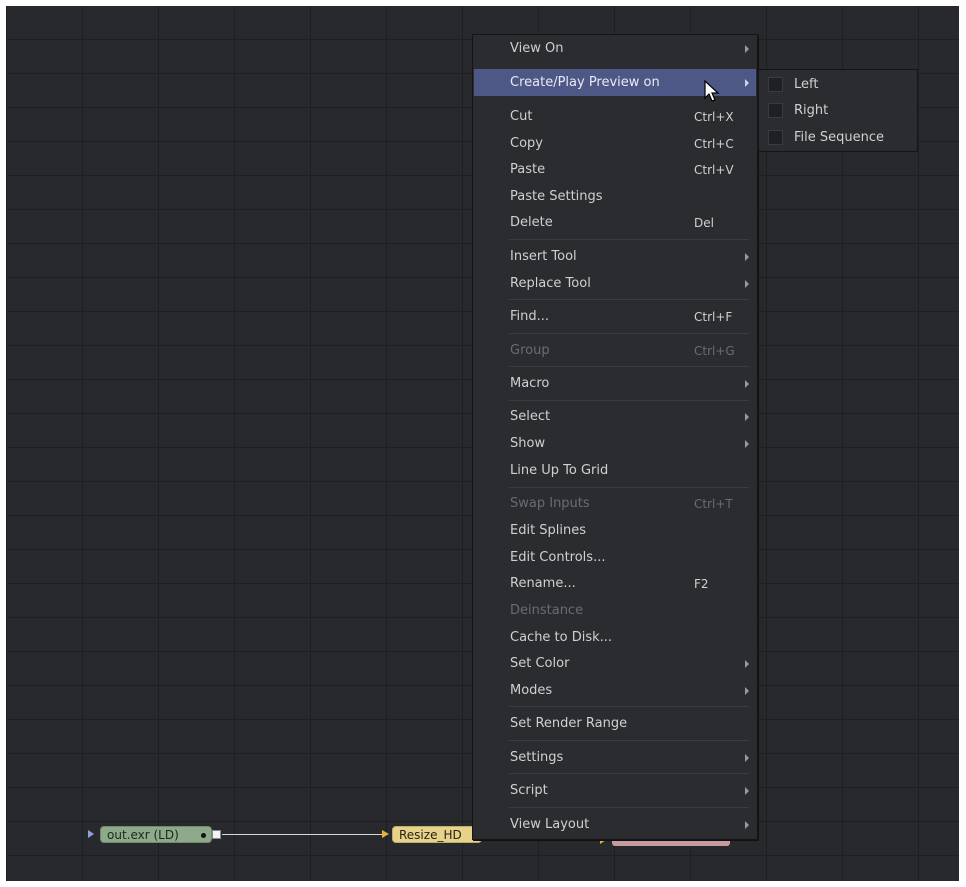  Describe the element at coordinates (550, 503) in the screenshot. I see `menu-item-label: Swap Inputs` at that location.